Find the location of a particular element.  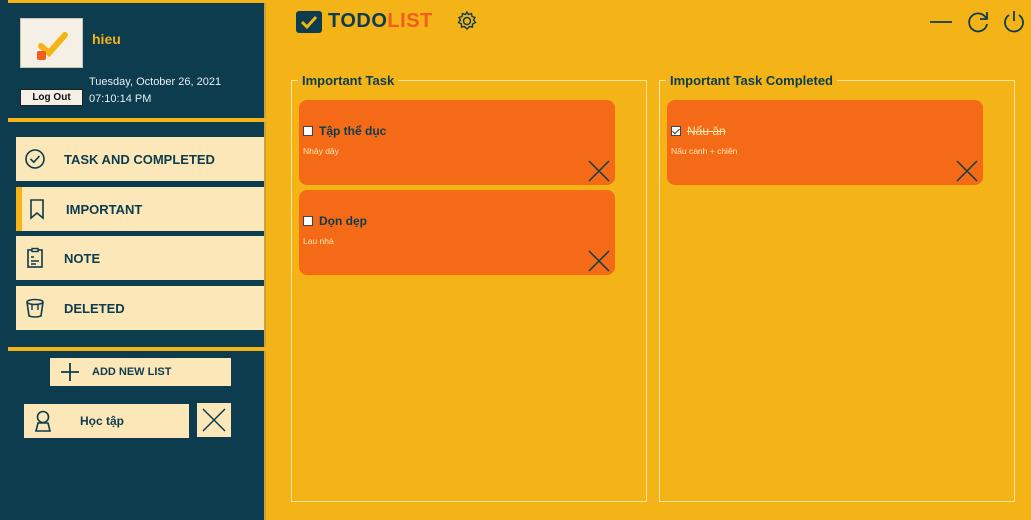

logo-main: TODO is located at coordinates (358, 21).